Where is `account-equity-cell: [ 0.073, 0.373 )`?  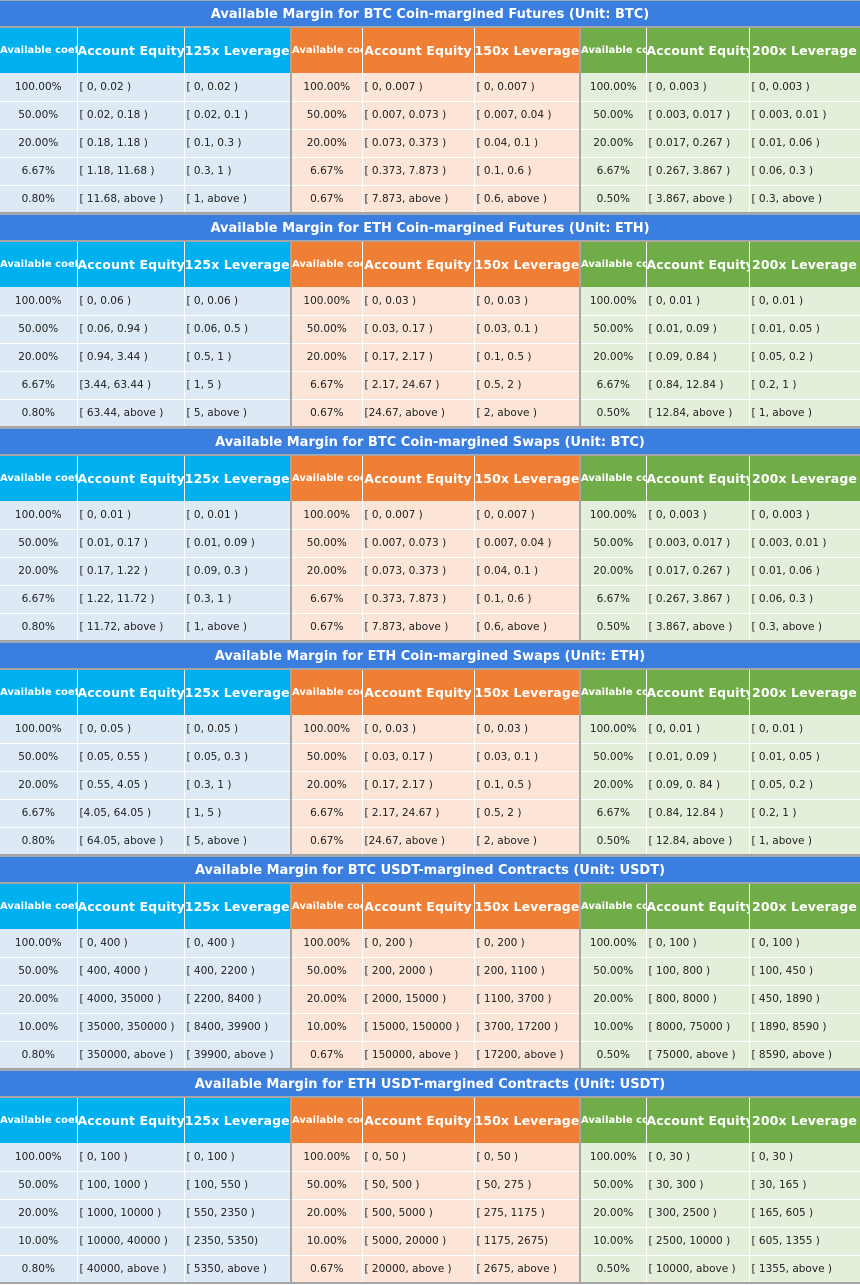 account-equity-cell: [ 0.073, 0.373 ) is located at coordinates (418, 571).